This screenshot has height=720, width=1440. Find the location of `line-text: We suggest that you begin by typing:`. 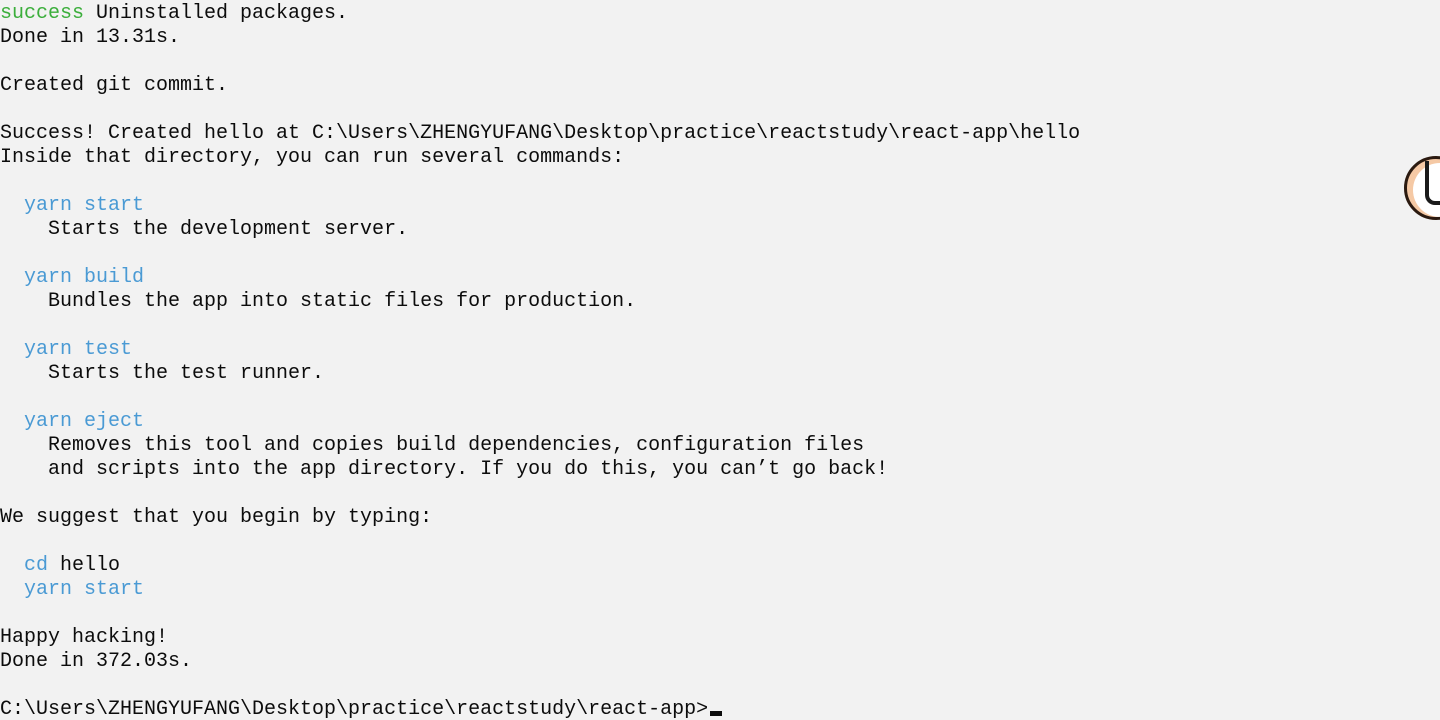

line-text: We suggest that you begin by typing: is located at coordinates (216, 517).